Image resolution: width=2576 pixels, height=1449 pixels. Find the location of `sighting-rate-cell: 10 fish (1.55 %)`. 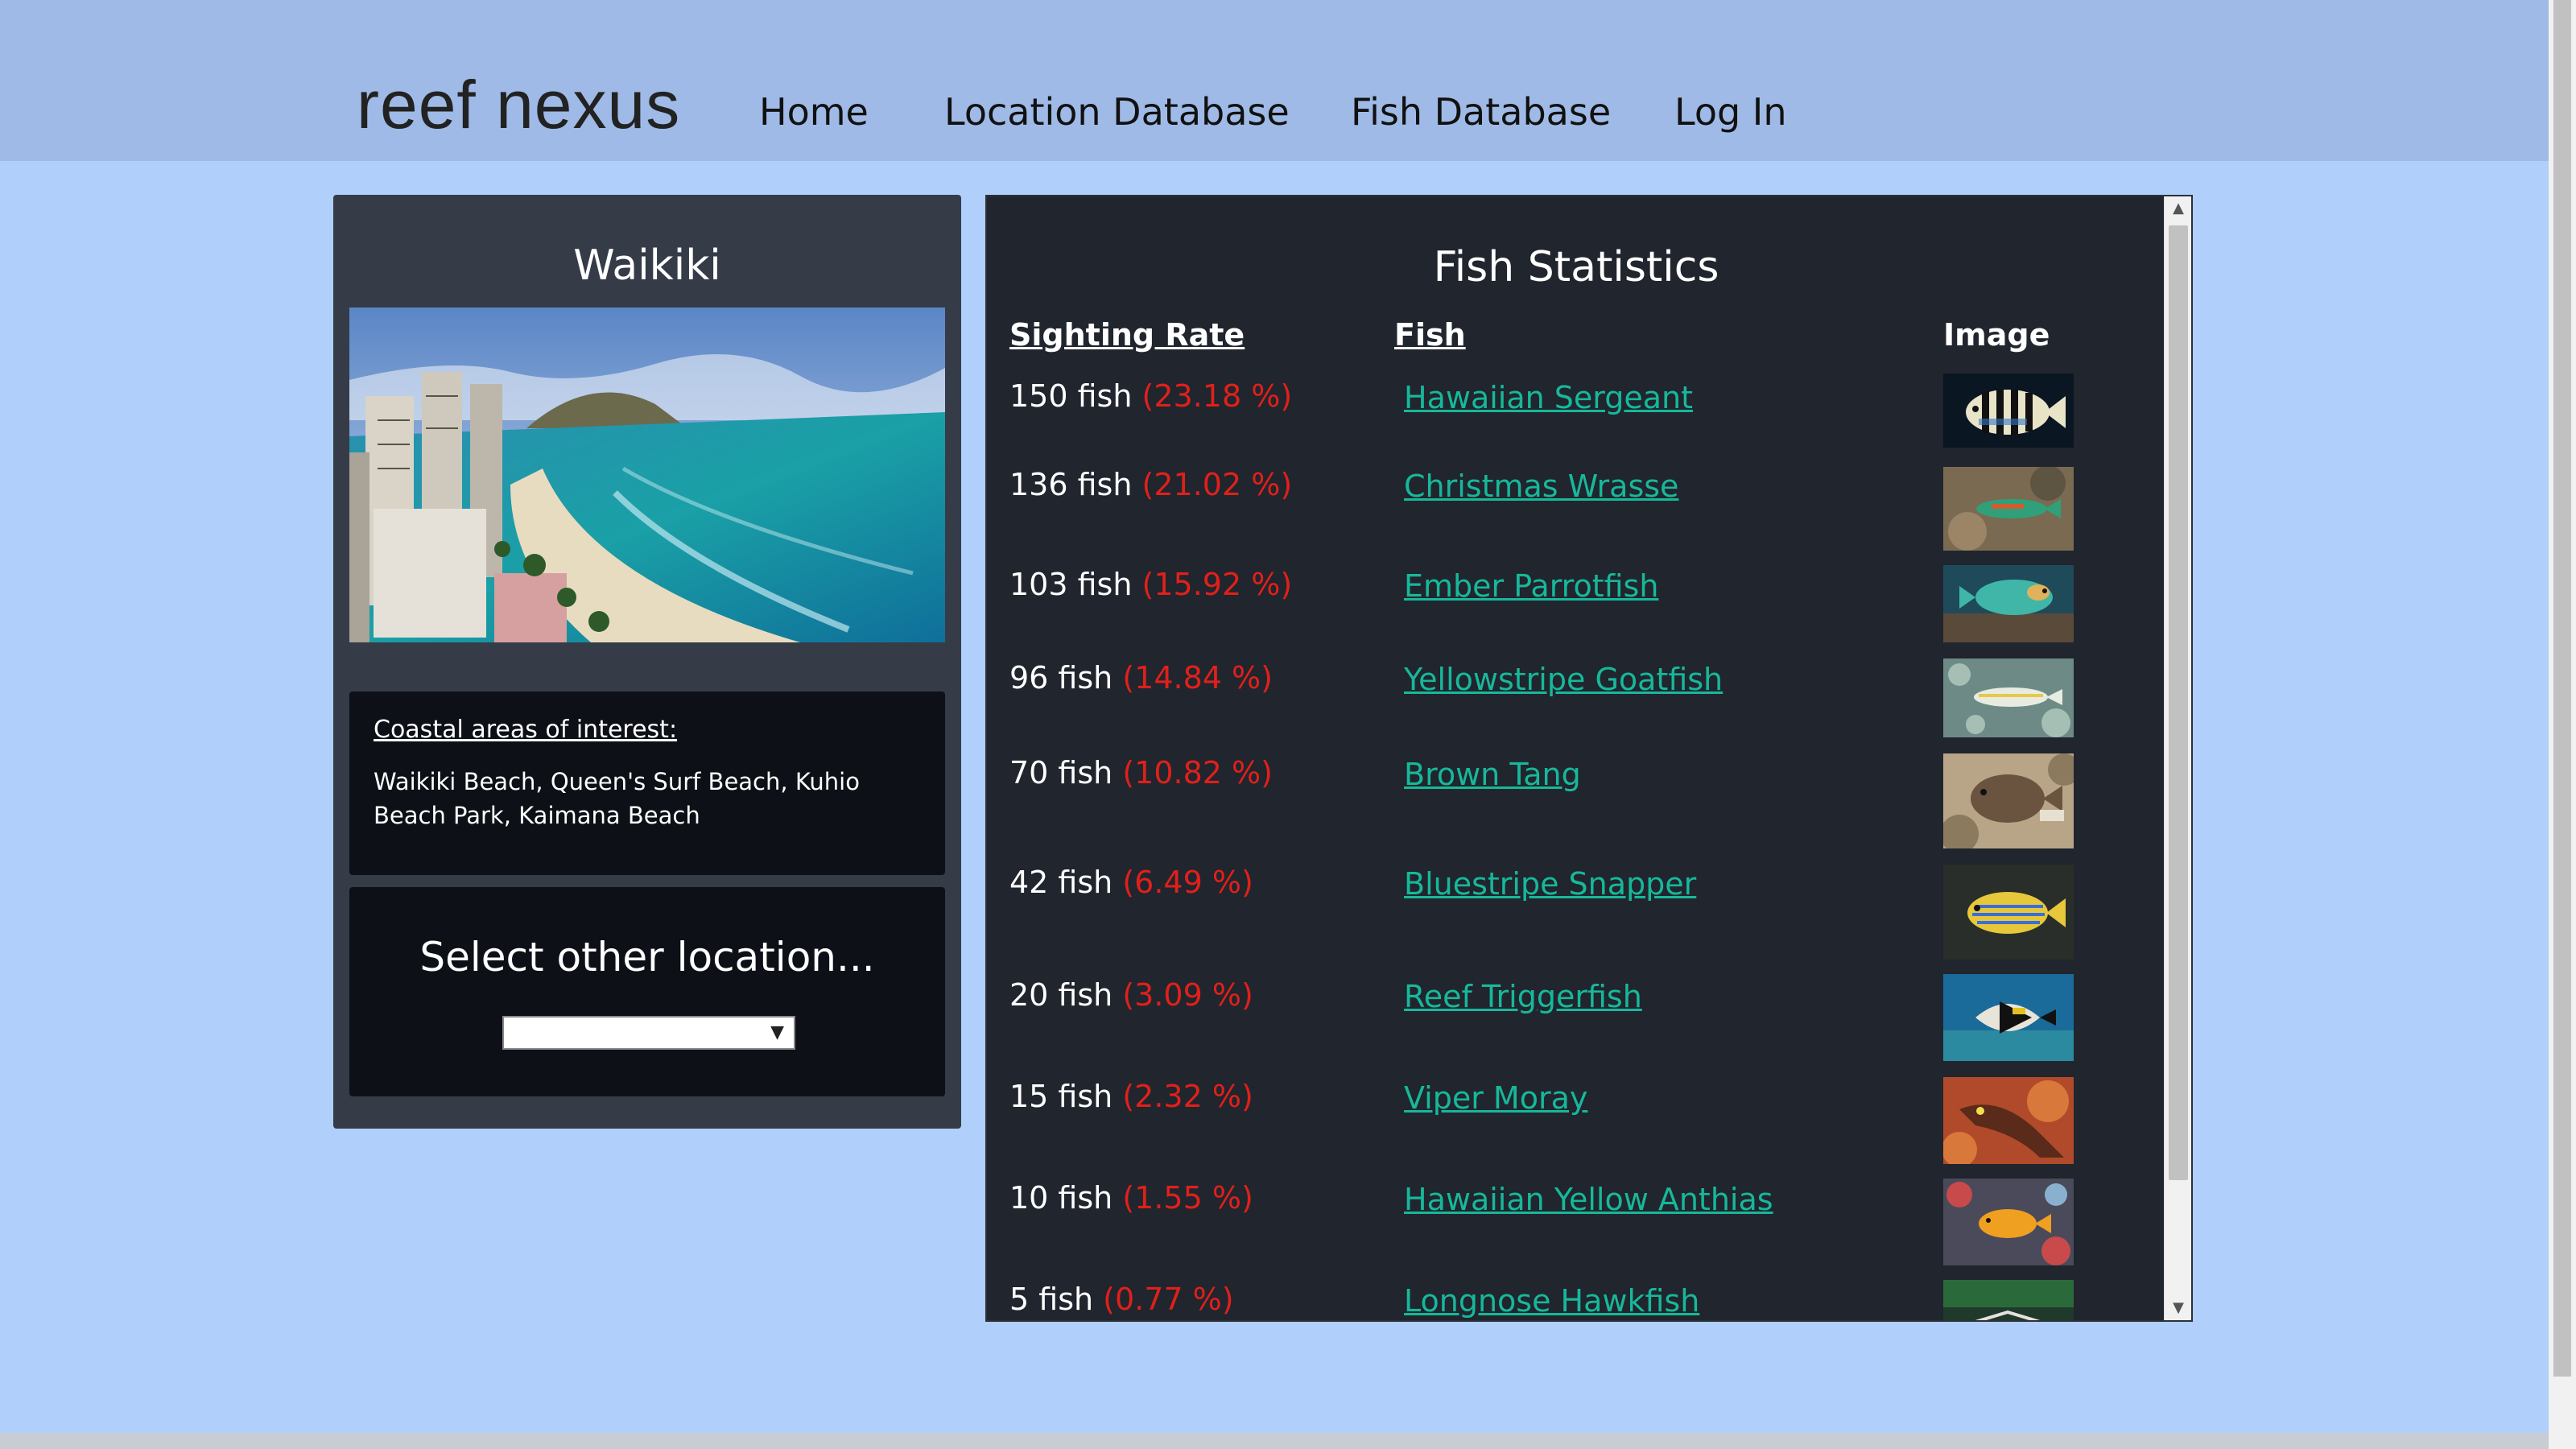

sighting-rate-cell: 10 fish (1.55 %) is located at coordinates (1131, 1198).